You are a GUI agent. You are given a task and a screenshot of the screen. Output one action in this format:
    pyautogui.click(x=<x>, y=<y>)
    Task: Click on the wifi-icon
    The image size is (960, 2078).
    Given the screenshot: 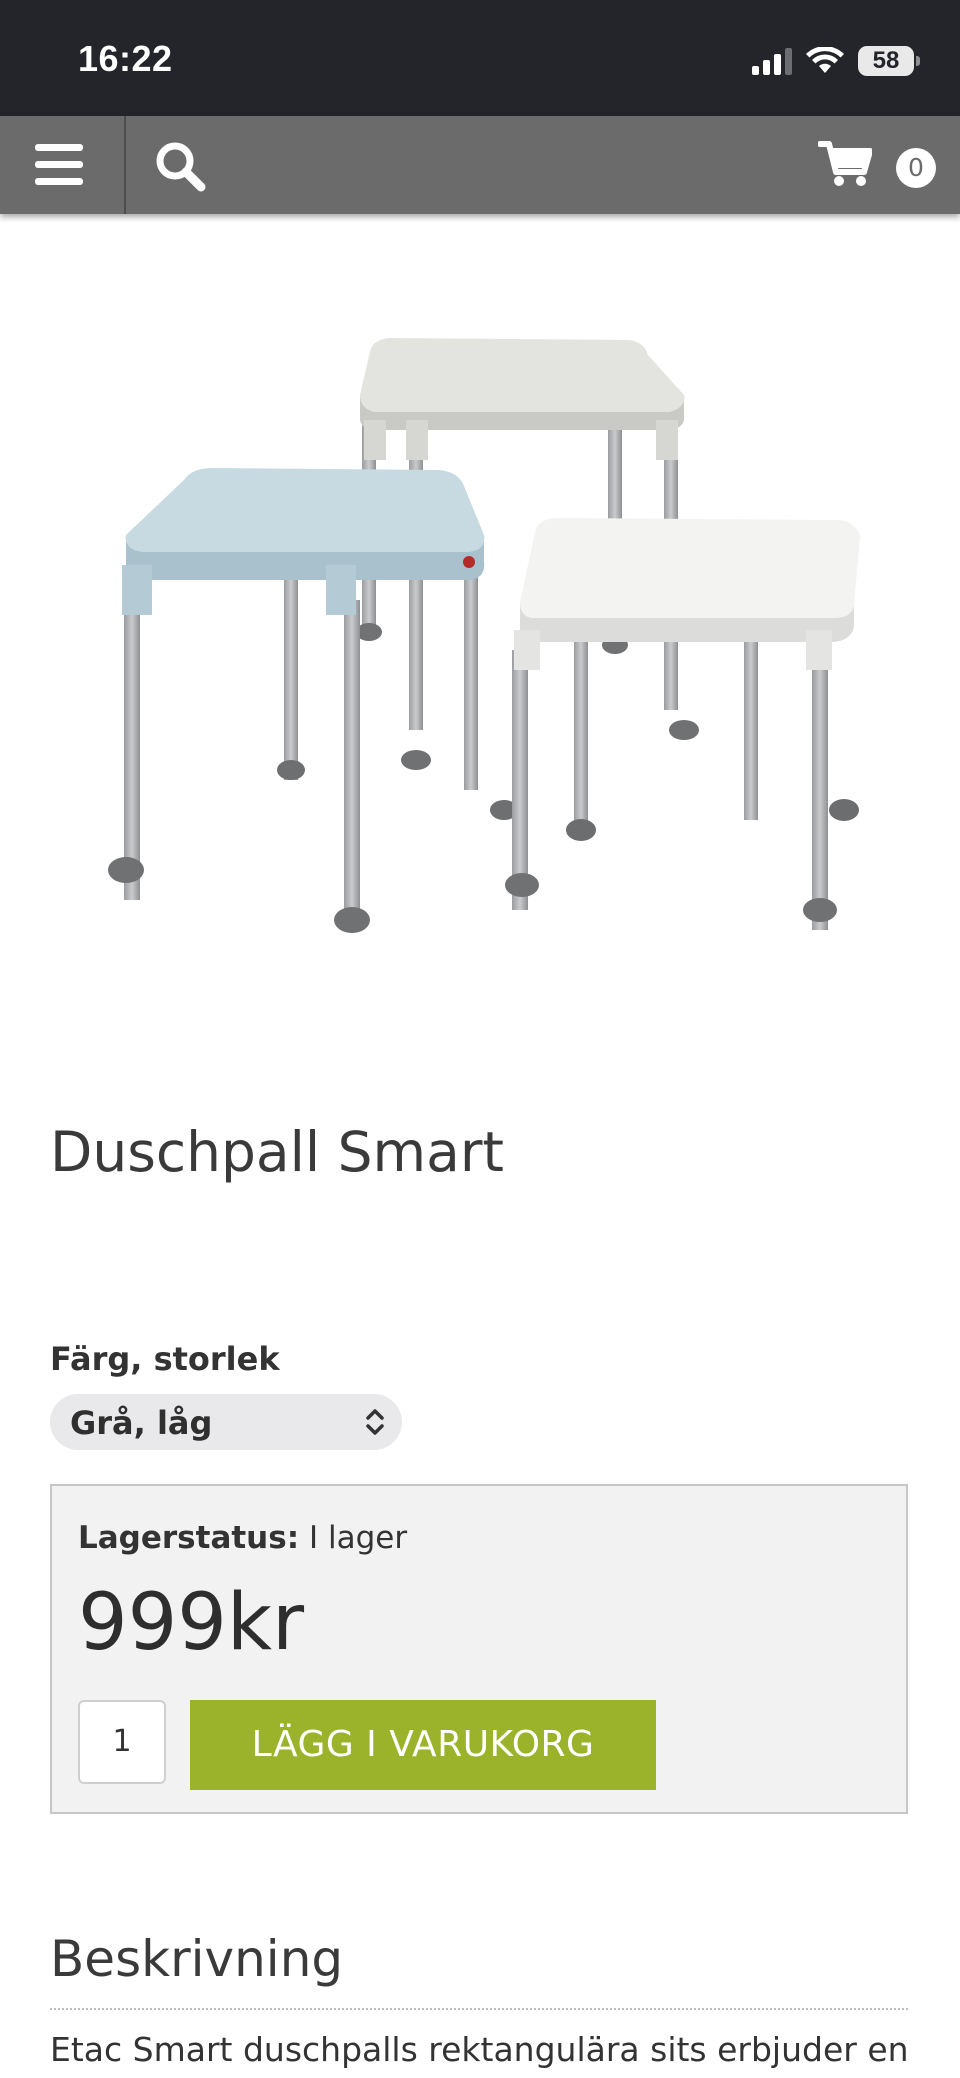 What is the action you would take?
    pyautogui.click(x=825, y=60)
    